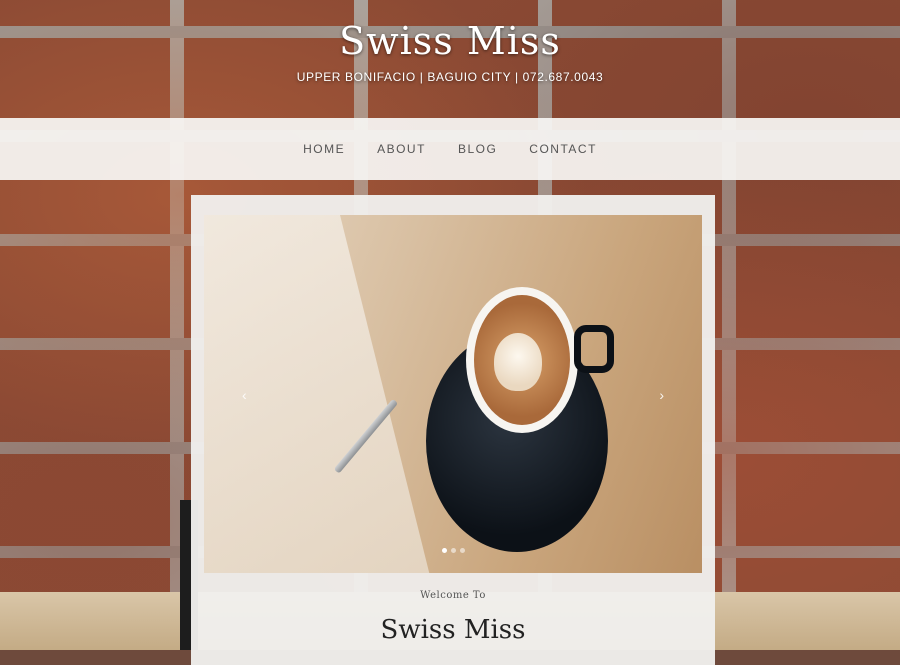 Image resolution: width=900 pixels, height=665 pixels. I want to click on spoon, so click(366, 436).